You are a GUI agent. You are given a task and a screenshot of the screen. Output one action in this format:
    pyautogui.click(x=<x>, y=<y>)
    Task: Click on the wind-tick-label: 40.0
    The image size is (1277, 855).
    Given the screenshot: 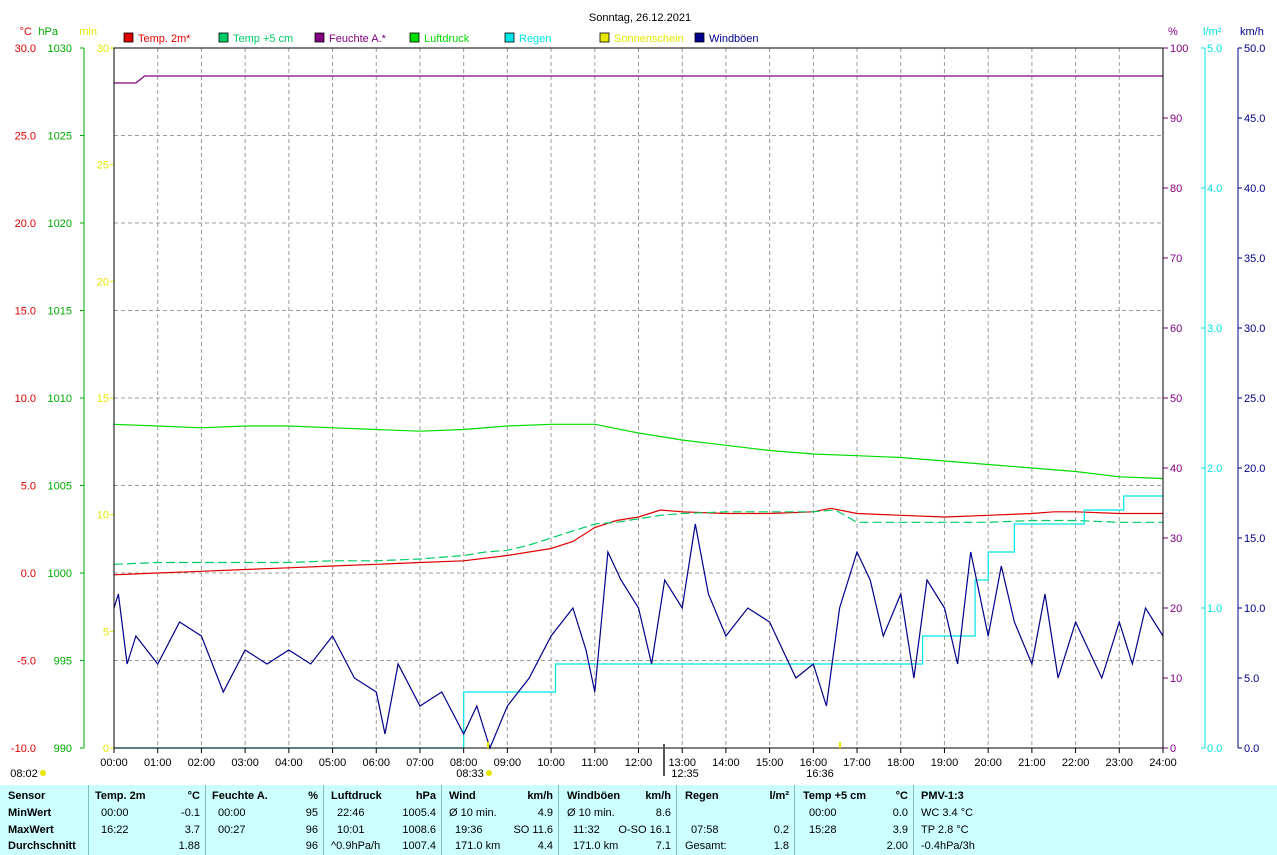 What is the action you would take?
    pyautogui.click(x=1254, y=189)
    